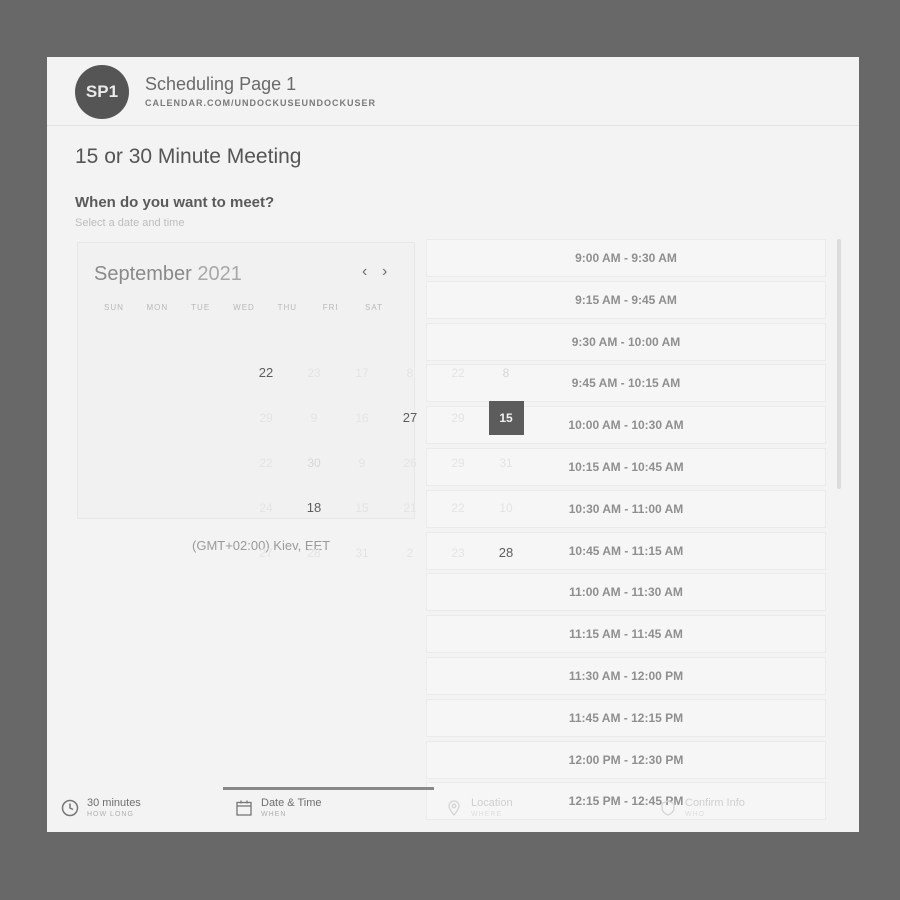  What do you see at coordinates (506, 507) in the screenshot?
I see `calendar-day: 10` at bounding box center [506, 507].